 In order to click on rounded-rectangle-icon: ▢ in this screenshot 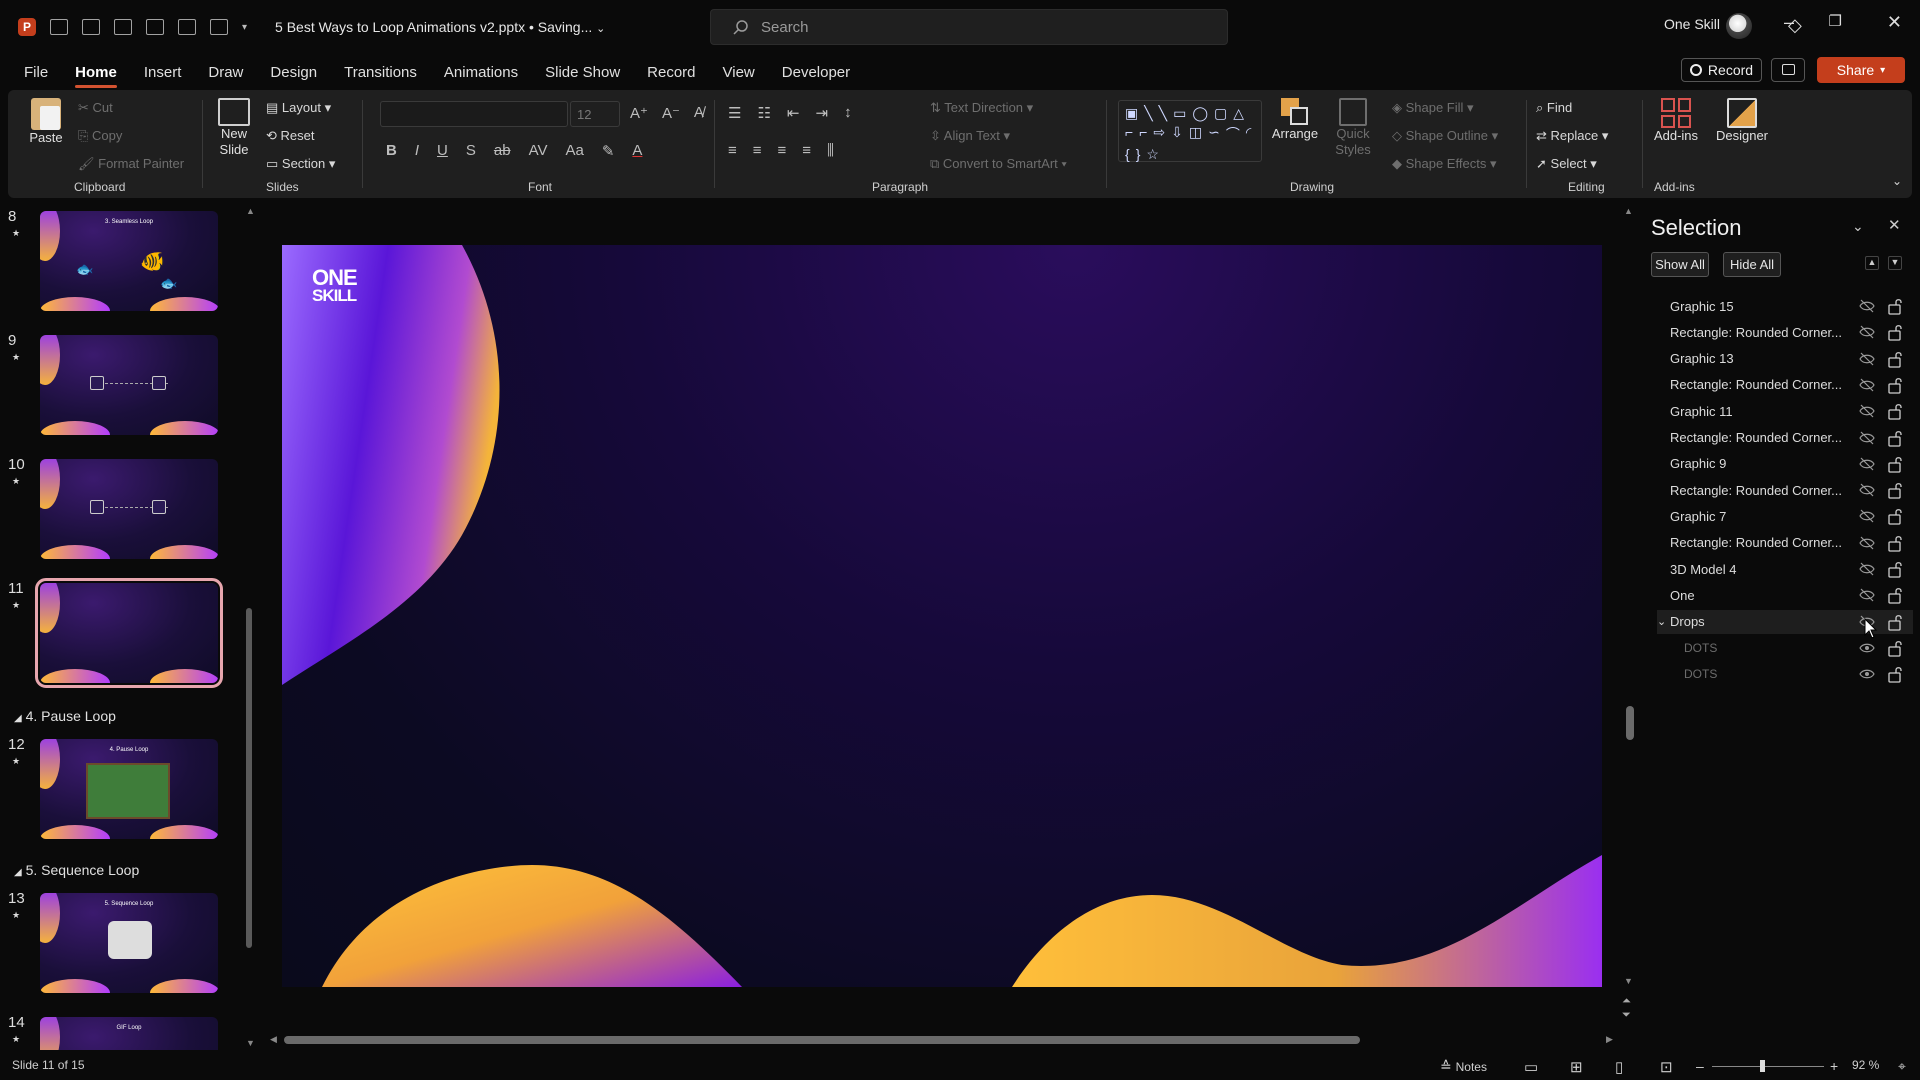, I will do `click(1220, 113)`.